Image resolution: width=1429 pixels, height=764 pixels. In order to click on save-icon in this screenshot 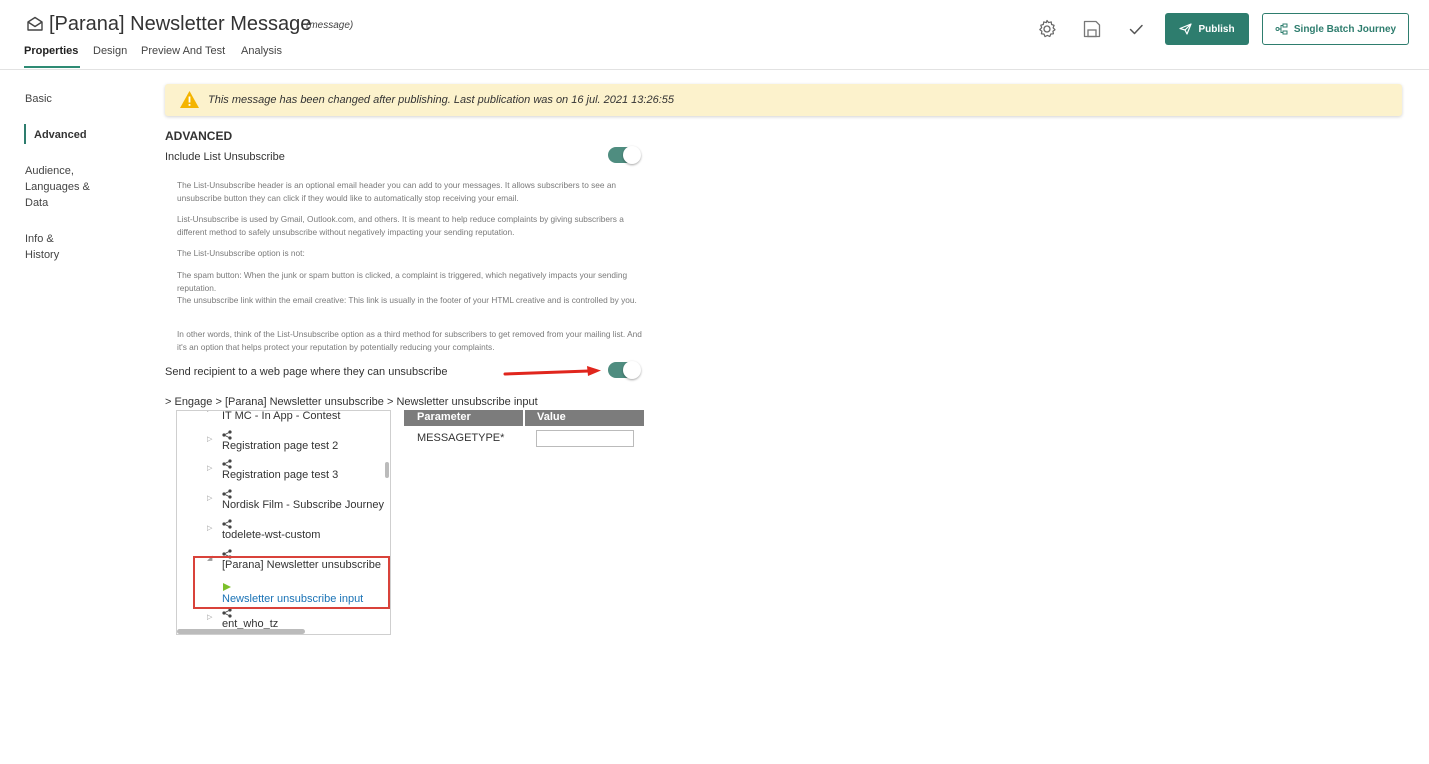, I will do `click(1092, 29)`.